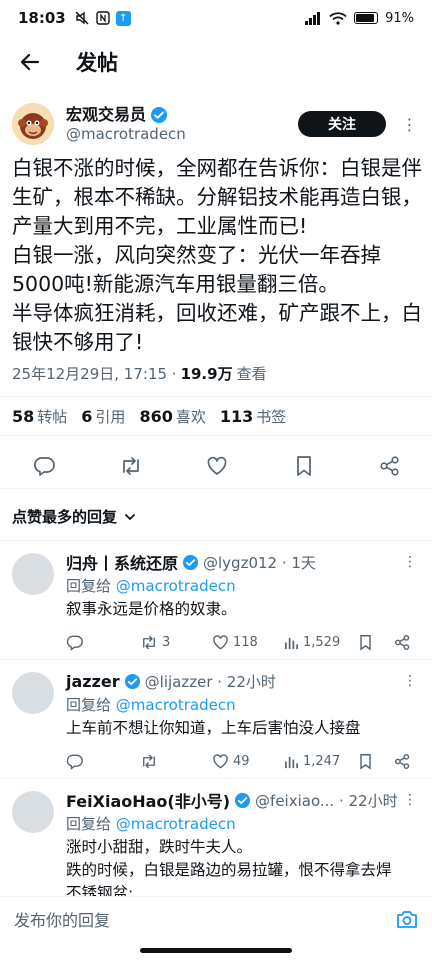 The image size is (432, 960). I want to click on reply-view-count: 1,247, so click(322, 761).